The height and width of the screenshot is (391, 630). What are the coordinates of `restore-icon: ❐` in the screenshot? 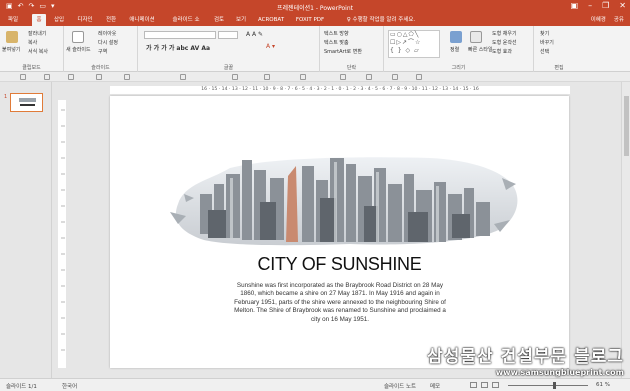 It's located at (605, 5).